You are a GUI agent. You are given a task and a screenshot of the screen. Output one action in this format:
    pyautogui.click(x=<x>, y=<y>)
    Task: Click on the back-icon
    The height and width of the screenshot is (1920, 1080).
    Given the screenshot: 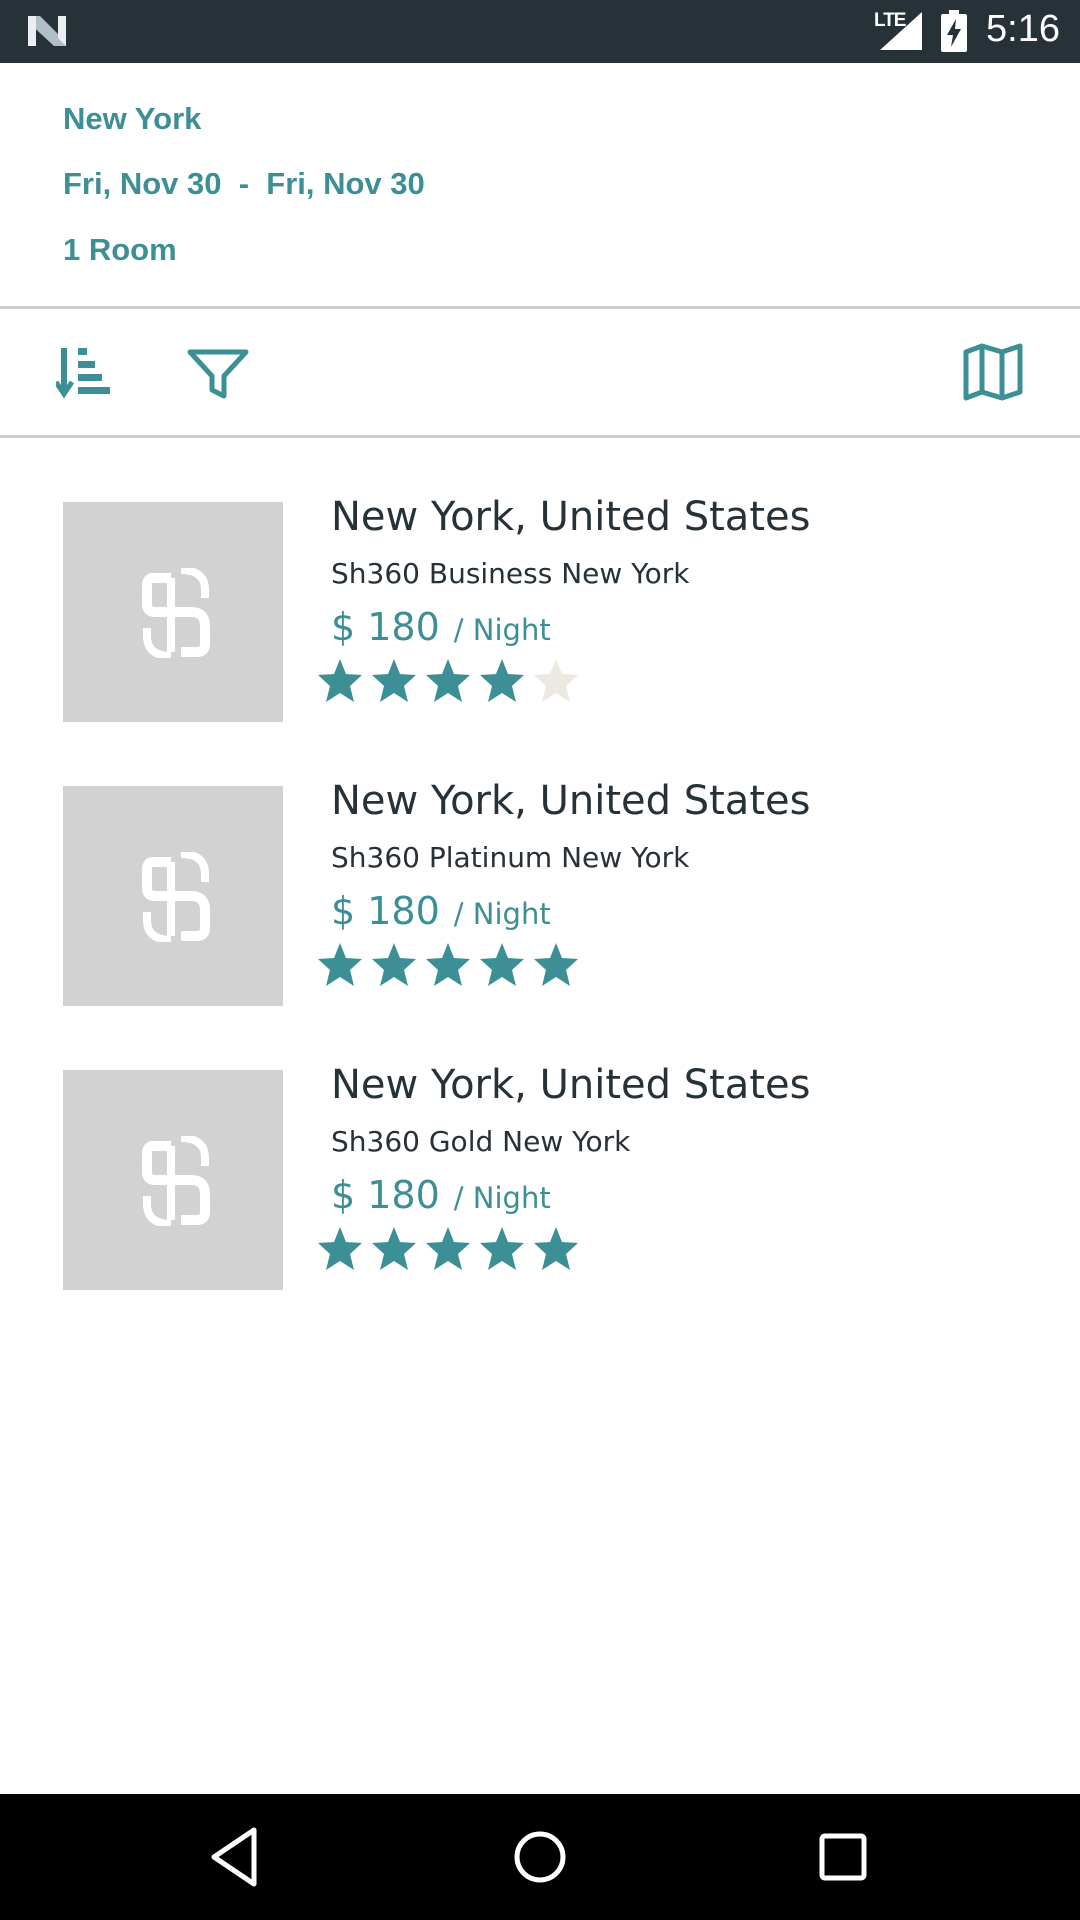 What is the action you would take?
    pyautogui.click(x=234, y=1857)
    